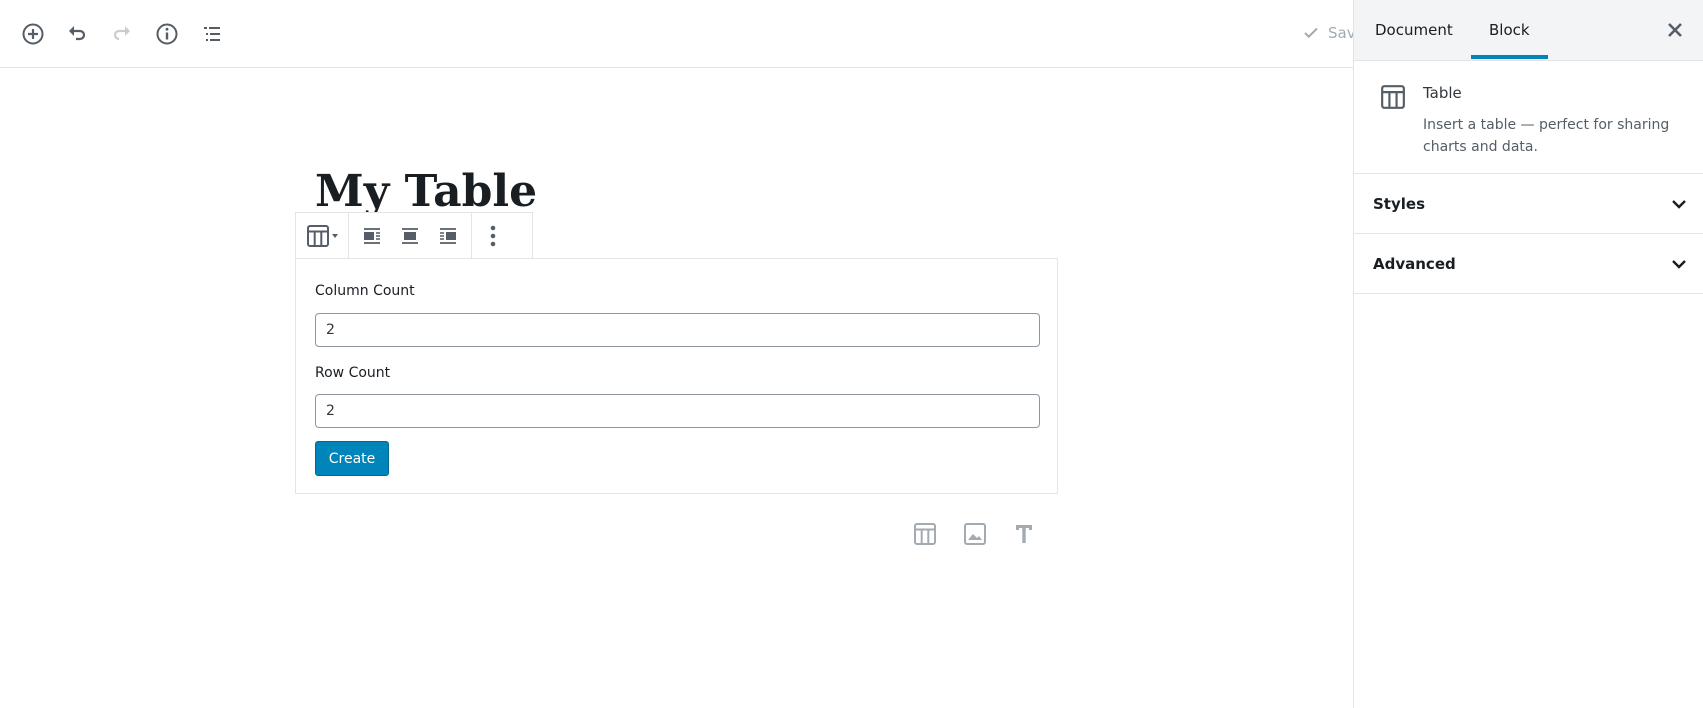  What do you see at coordinates (677, 411) in the screenshot?
I see `row-count-input` at bounding box center [677, 411].